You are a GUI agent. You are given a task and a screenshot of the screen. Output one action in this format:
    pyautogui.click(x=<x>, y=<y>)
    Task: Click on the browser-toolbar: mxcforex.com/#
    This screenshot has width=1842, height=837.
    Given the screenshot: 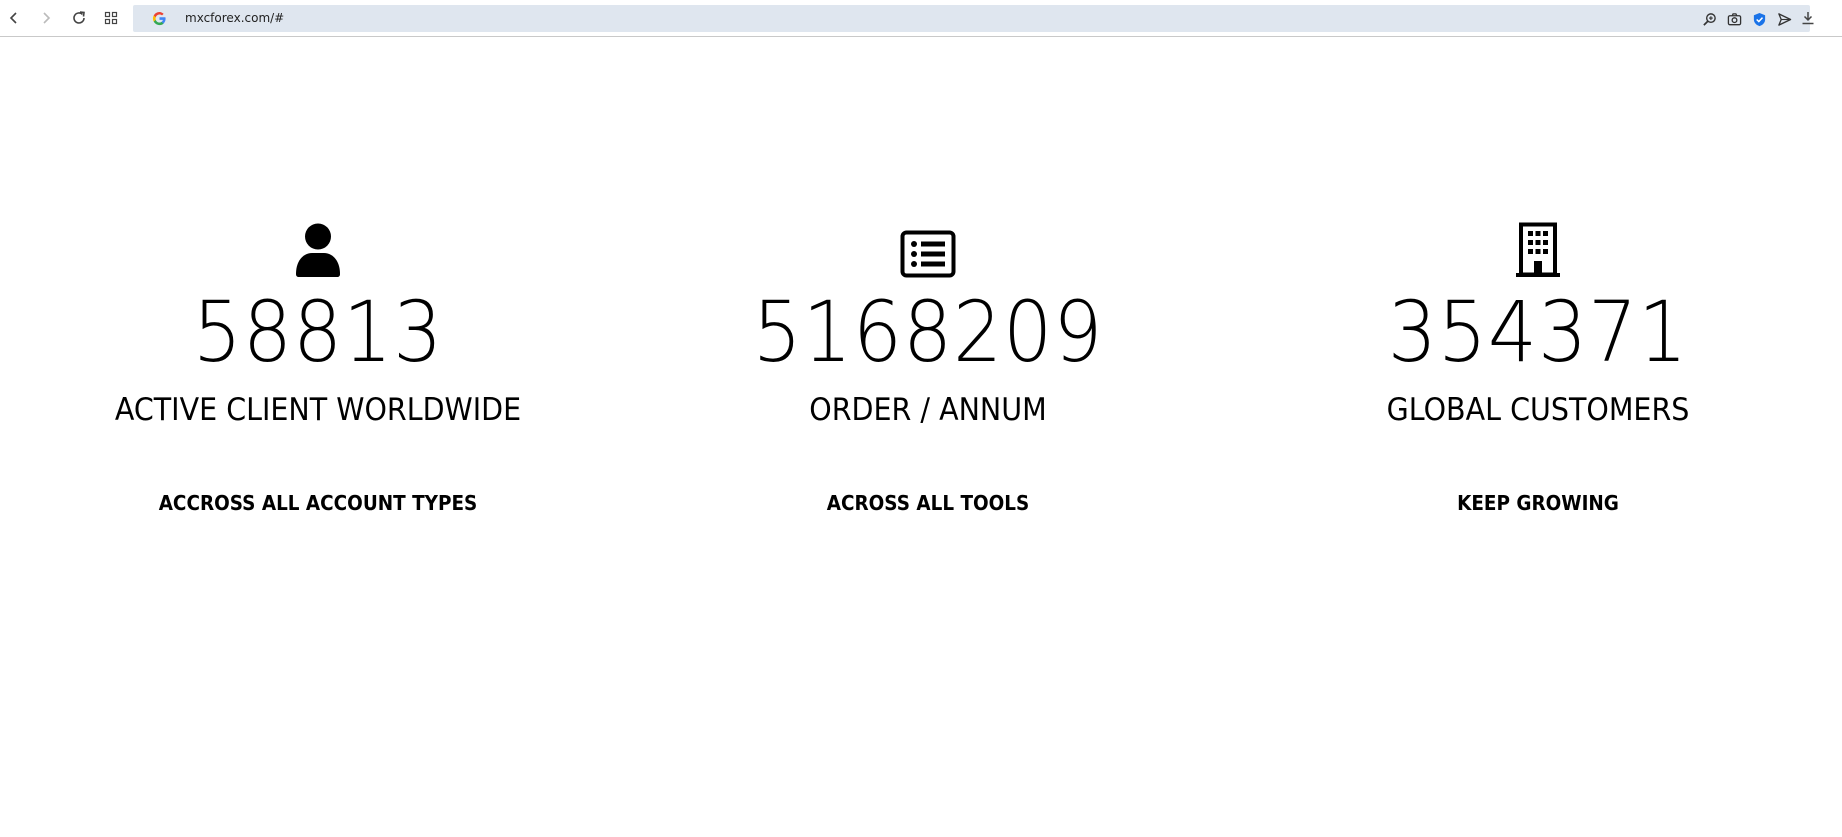 What is the action you would take?
    pyautogui.click(x=921, y=18)
    